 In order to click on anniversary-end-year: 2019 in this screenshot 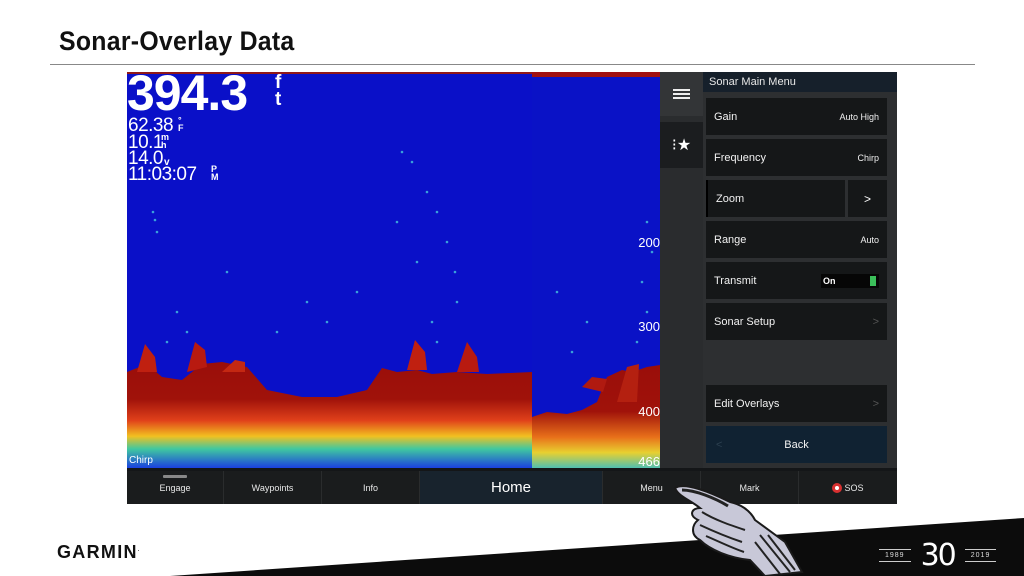, I will do `click(980, 555)`.